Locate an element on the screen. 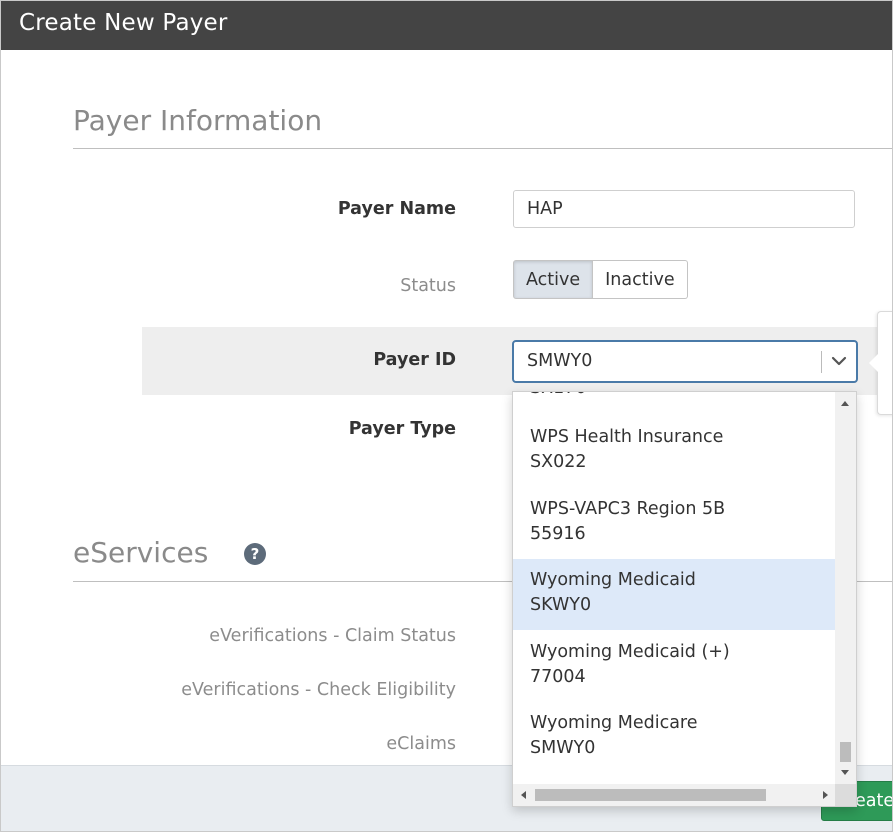  dropdown-option: Wyoming Medicare SMWY0 is located at coordinates (674, 737).